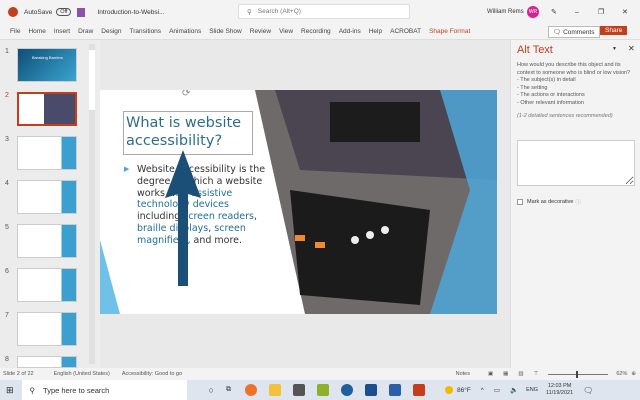 Image resolution: width=640 pixels, height=400 pixels. I want to click on github-icon, so click(346, 390).